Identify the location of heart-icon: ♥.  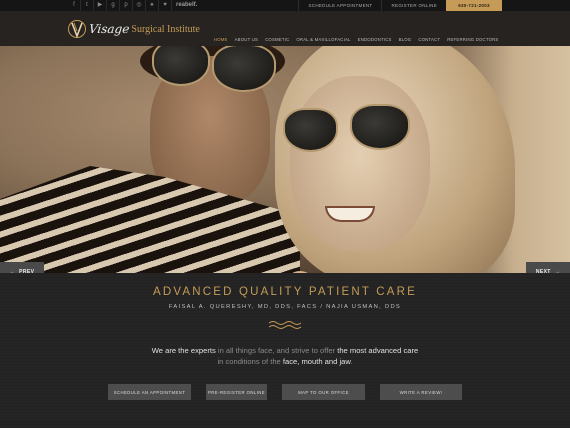
(165, 5).